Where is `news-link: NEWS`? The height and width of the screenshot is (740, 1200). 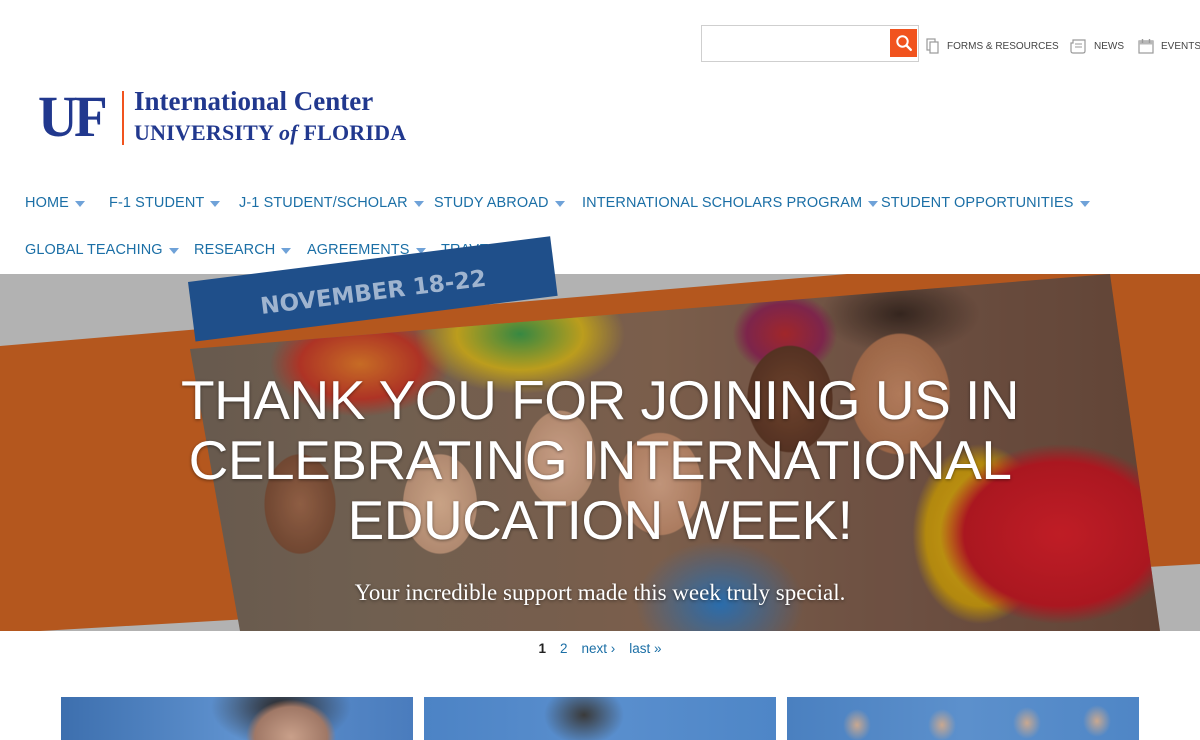 news-link: NEWS is located at coordinates (1097, 46).